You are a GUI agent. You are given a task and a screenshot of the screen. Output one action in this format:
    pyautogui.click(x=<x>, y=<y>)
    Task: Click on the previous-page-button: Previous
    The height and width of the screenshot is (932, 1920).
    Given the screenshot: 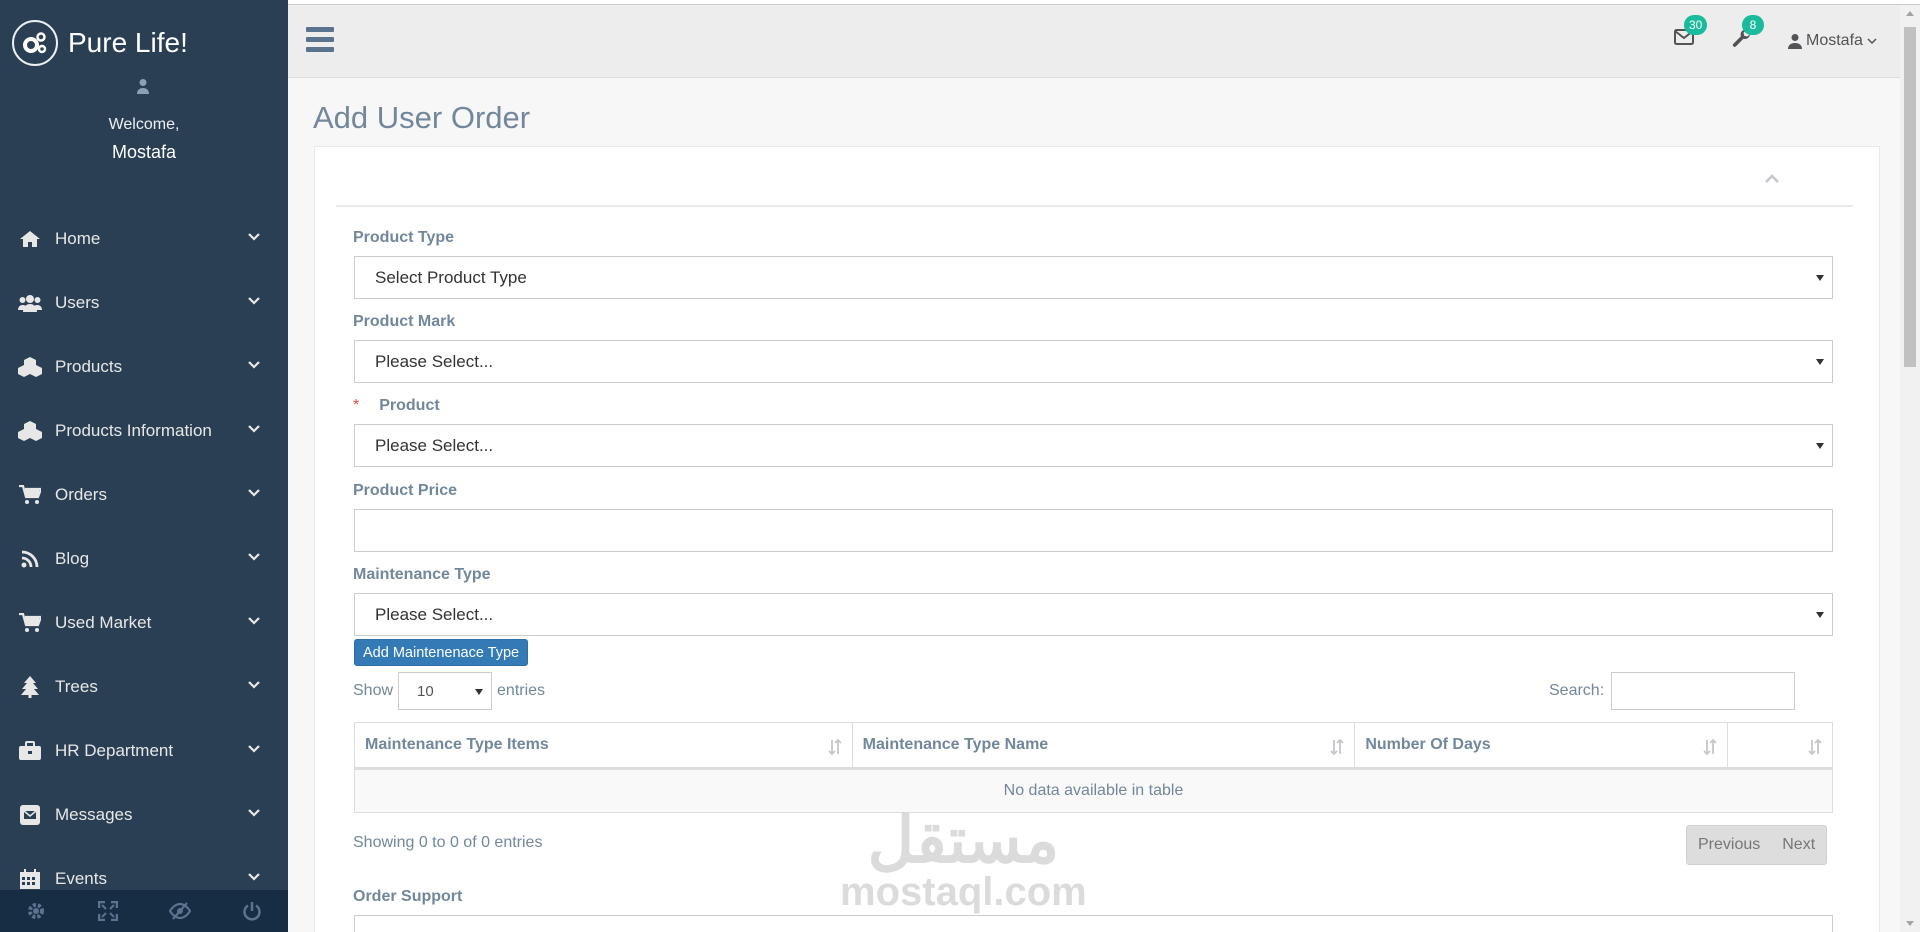 What is the action you would take?
    pyautogui.click(x=1729, y=845)
    